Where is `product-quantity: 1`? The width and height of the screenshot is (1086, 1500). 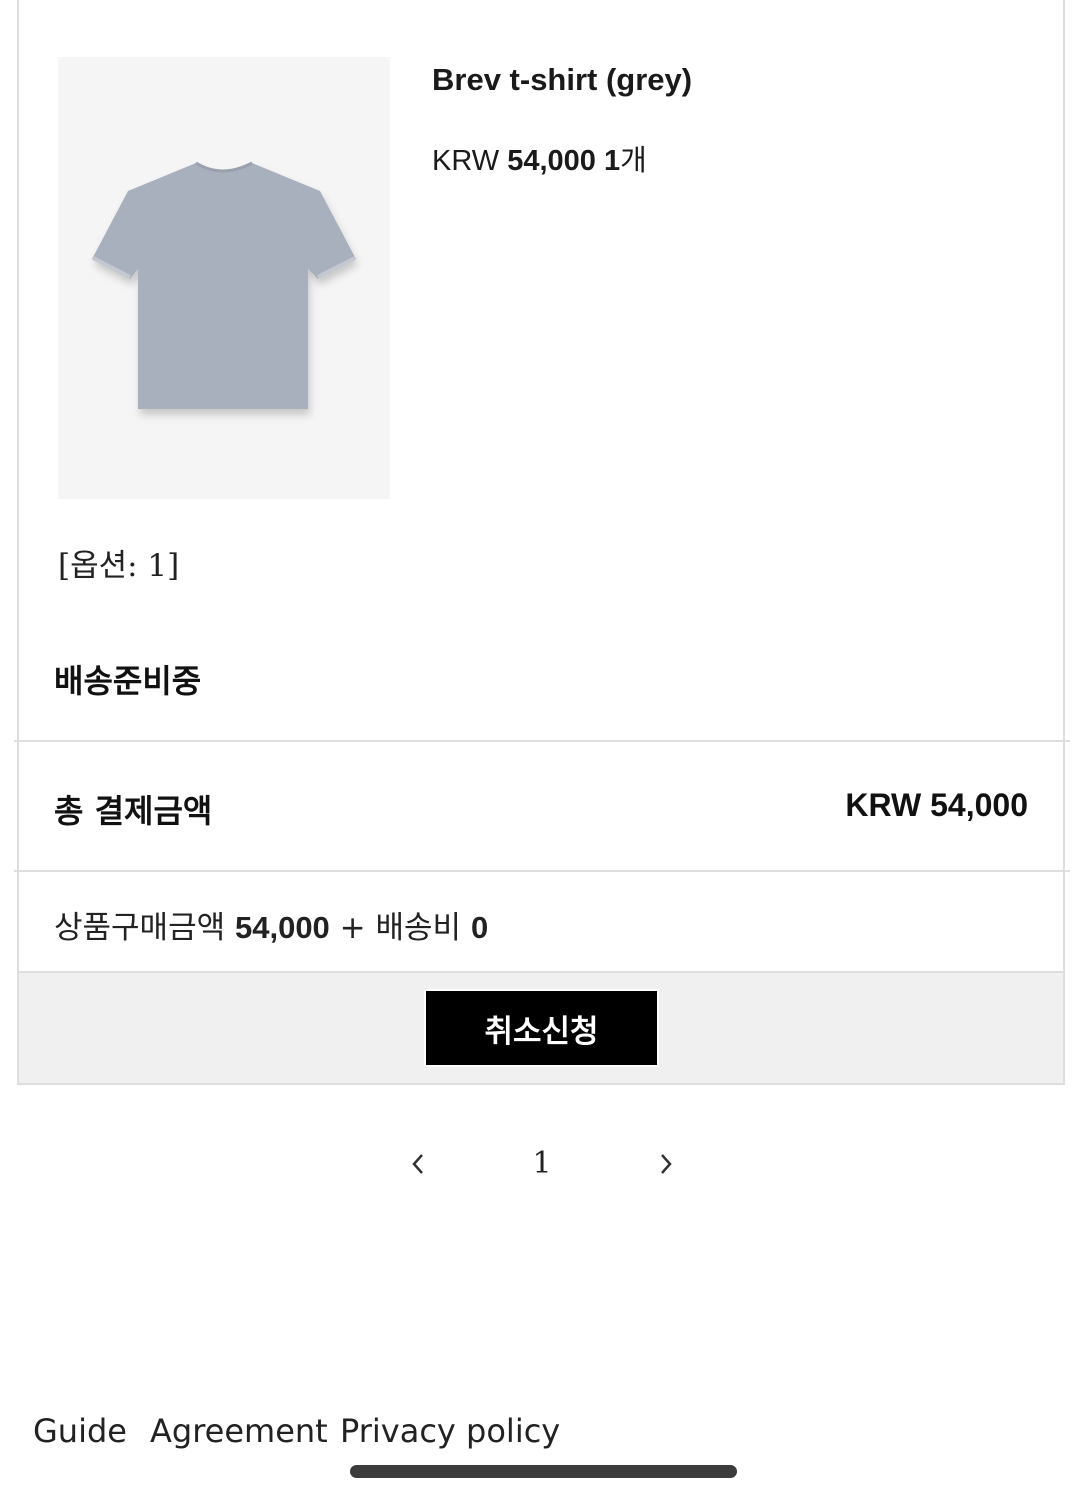
product-quantity: 1 is located at coordinates (612, 161).